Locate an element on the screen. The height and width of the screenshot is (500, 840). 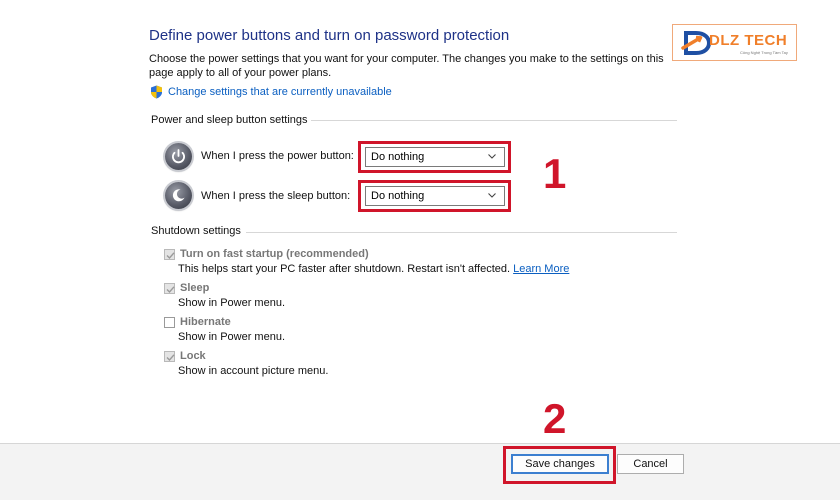
learn-more-link: Learn More is located at coordinates (541, 269).